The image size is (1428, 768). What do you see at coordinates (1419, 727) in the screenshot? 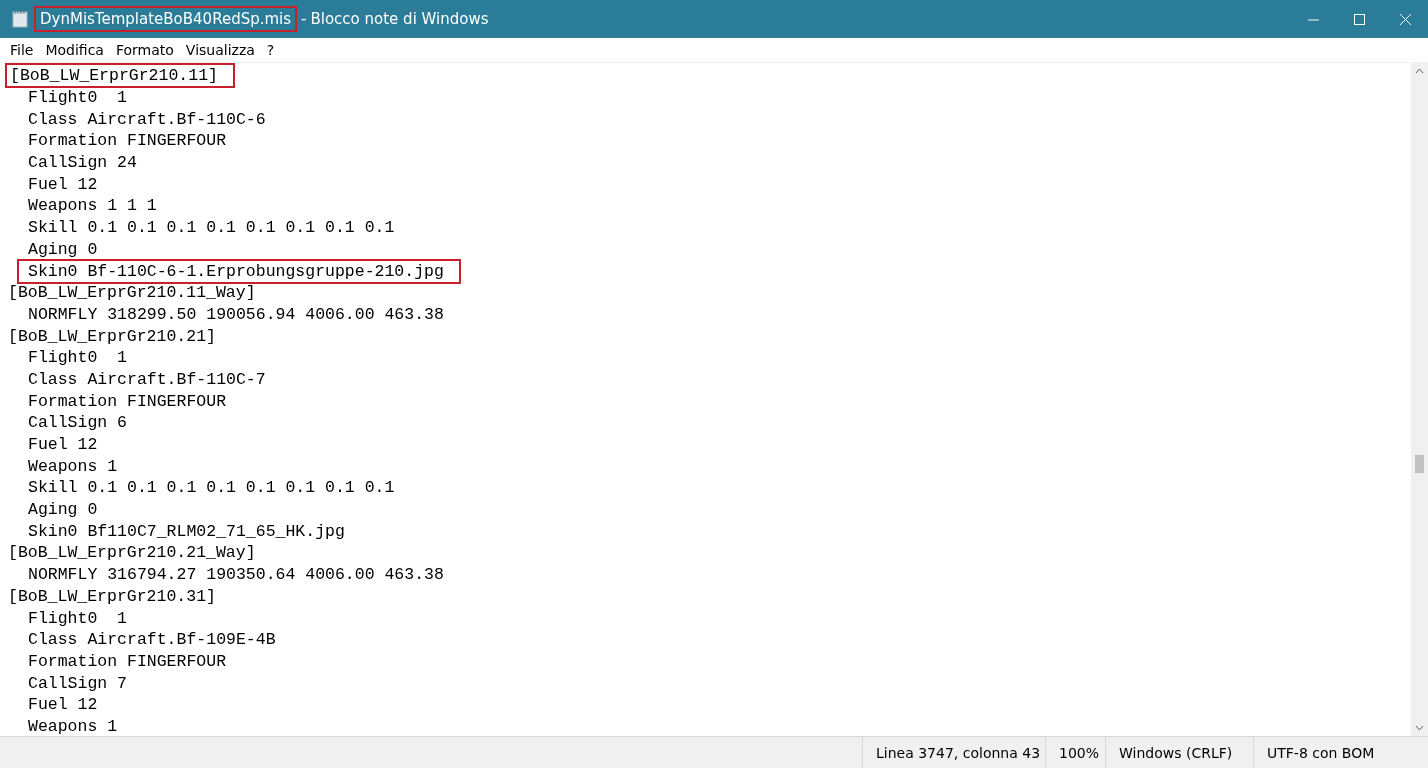
I see `scroll-down-icon` at bounding box center [1419, 727].